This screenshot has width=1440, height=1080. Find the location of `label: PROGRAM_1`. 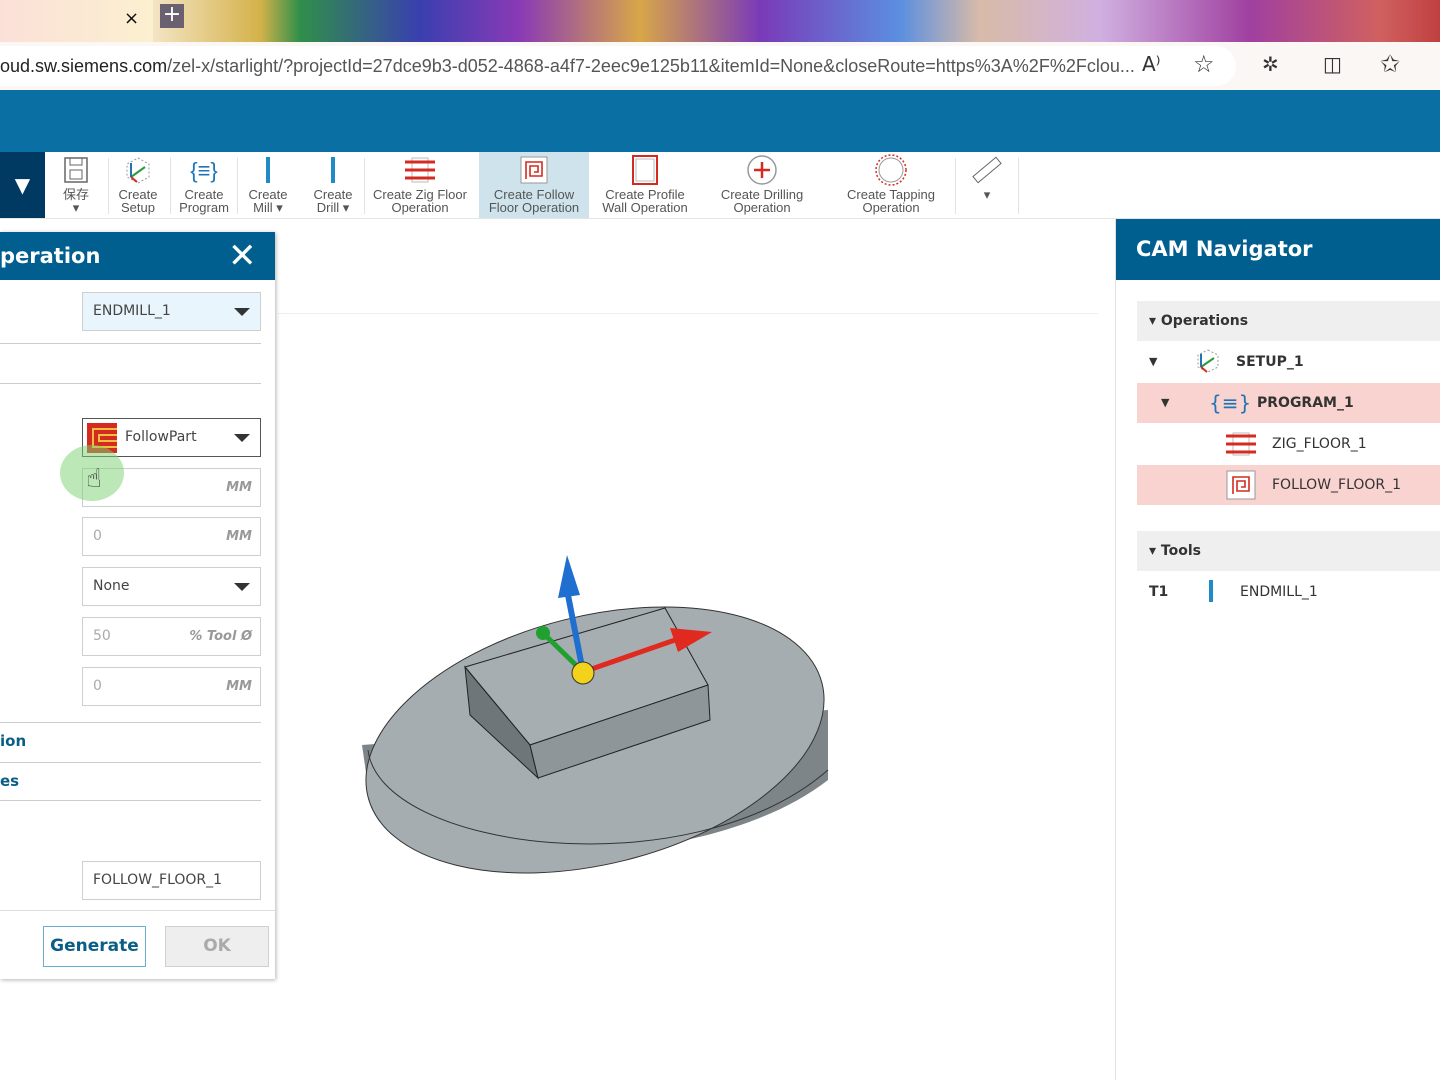

label: PROGRAM_1 is located at coordinates (1305, 403).